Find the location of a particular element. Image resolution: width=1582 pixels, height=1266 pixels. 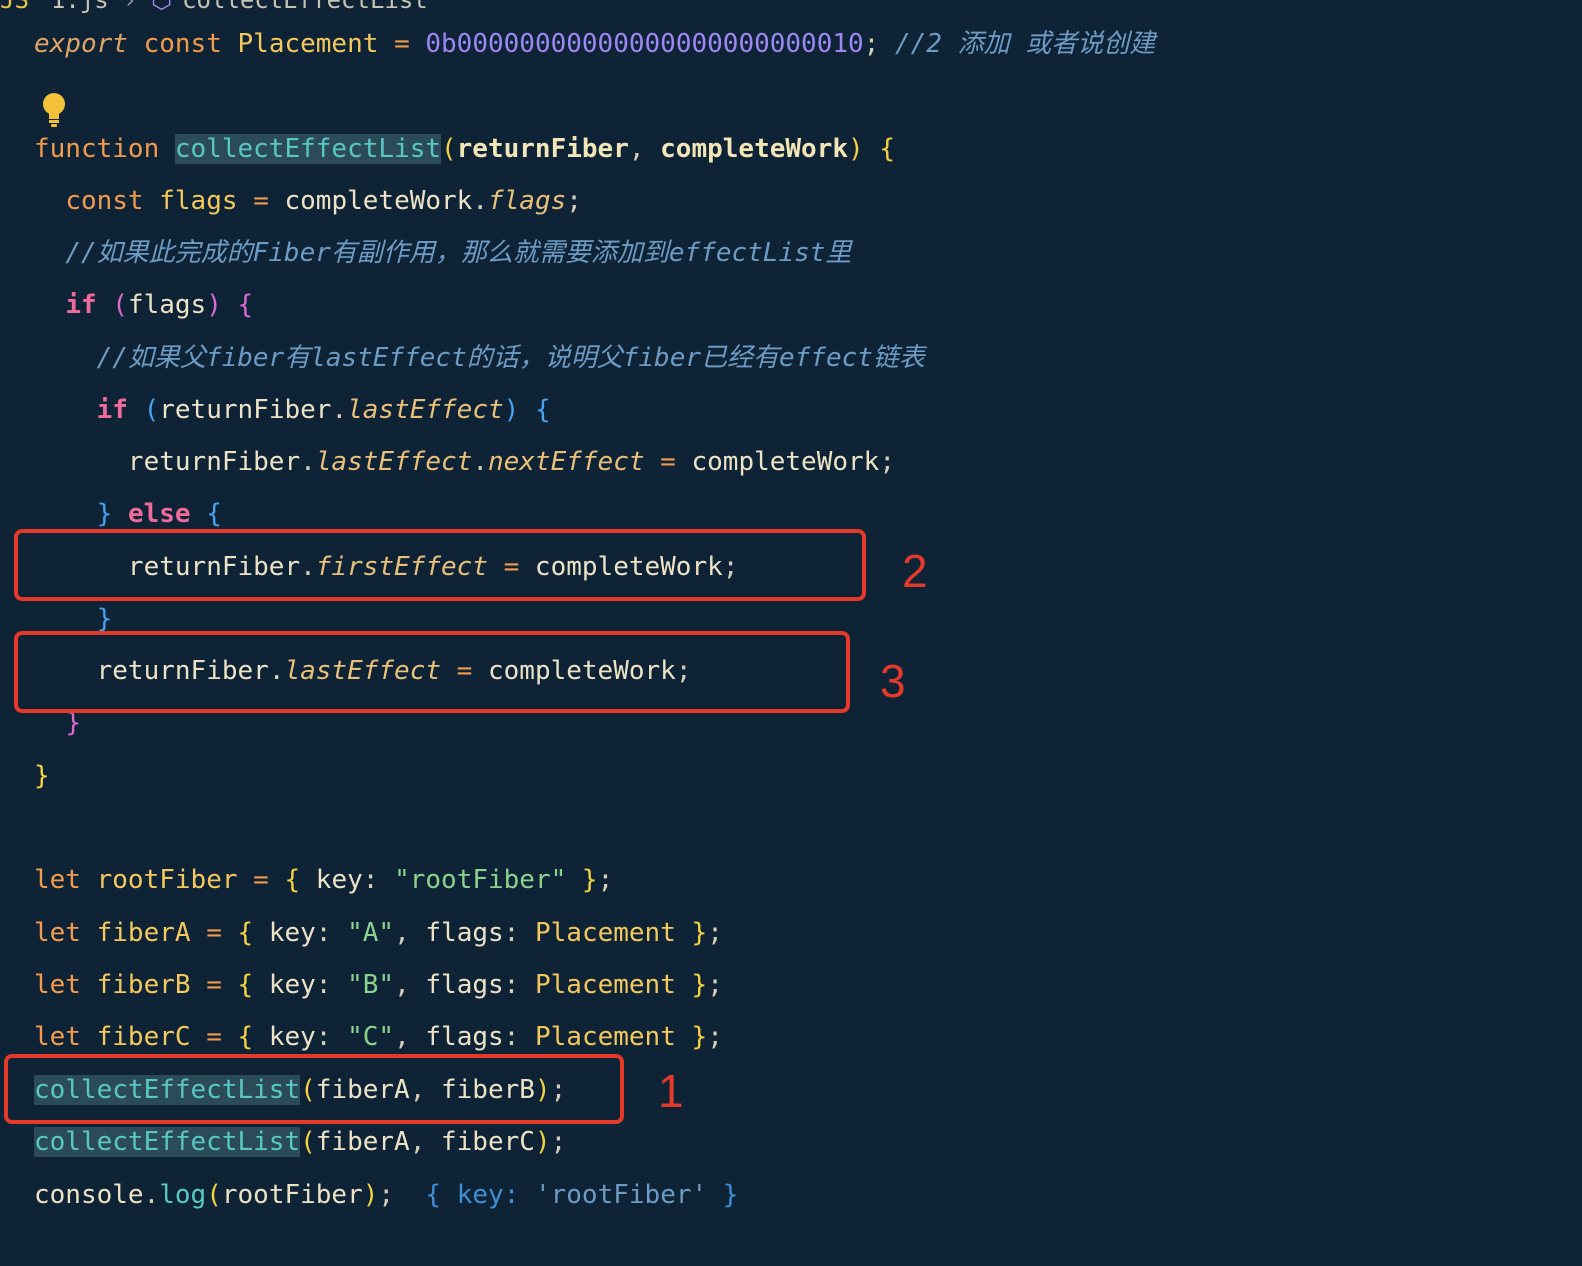

code-line-7: if (returnFiber.lastEffect) { is located at coordinates (292, 410).